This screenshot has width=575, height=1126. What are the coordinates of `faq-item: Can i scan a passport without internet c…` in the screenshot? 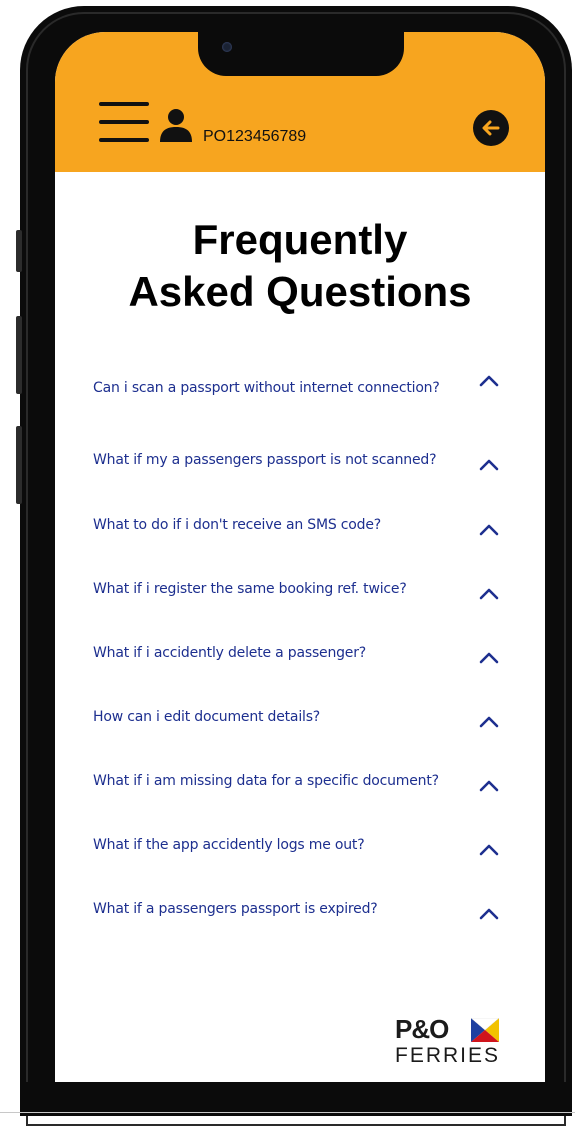 It's located at (299, 390).